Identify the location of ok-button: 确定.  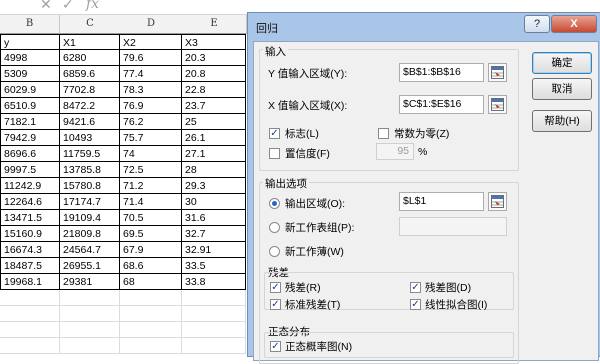
(562, 63).